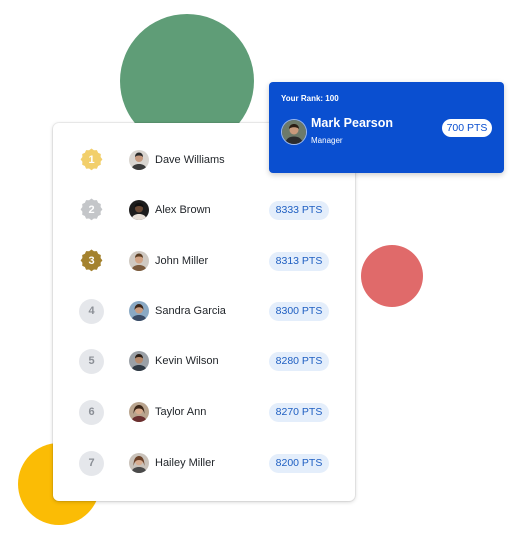 Image resolution: width=531 pixels, height=539 pixels. What do you see at coordinates (299, 412) in the screenshot?
I see `points-badge: 8270 PTS` at bounding box center [299, 412].